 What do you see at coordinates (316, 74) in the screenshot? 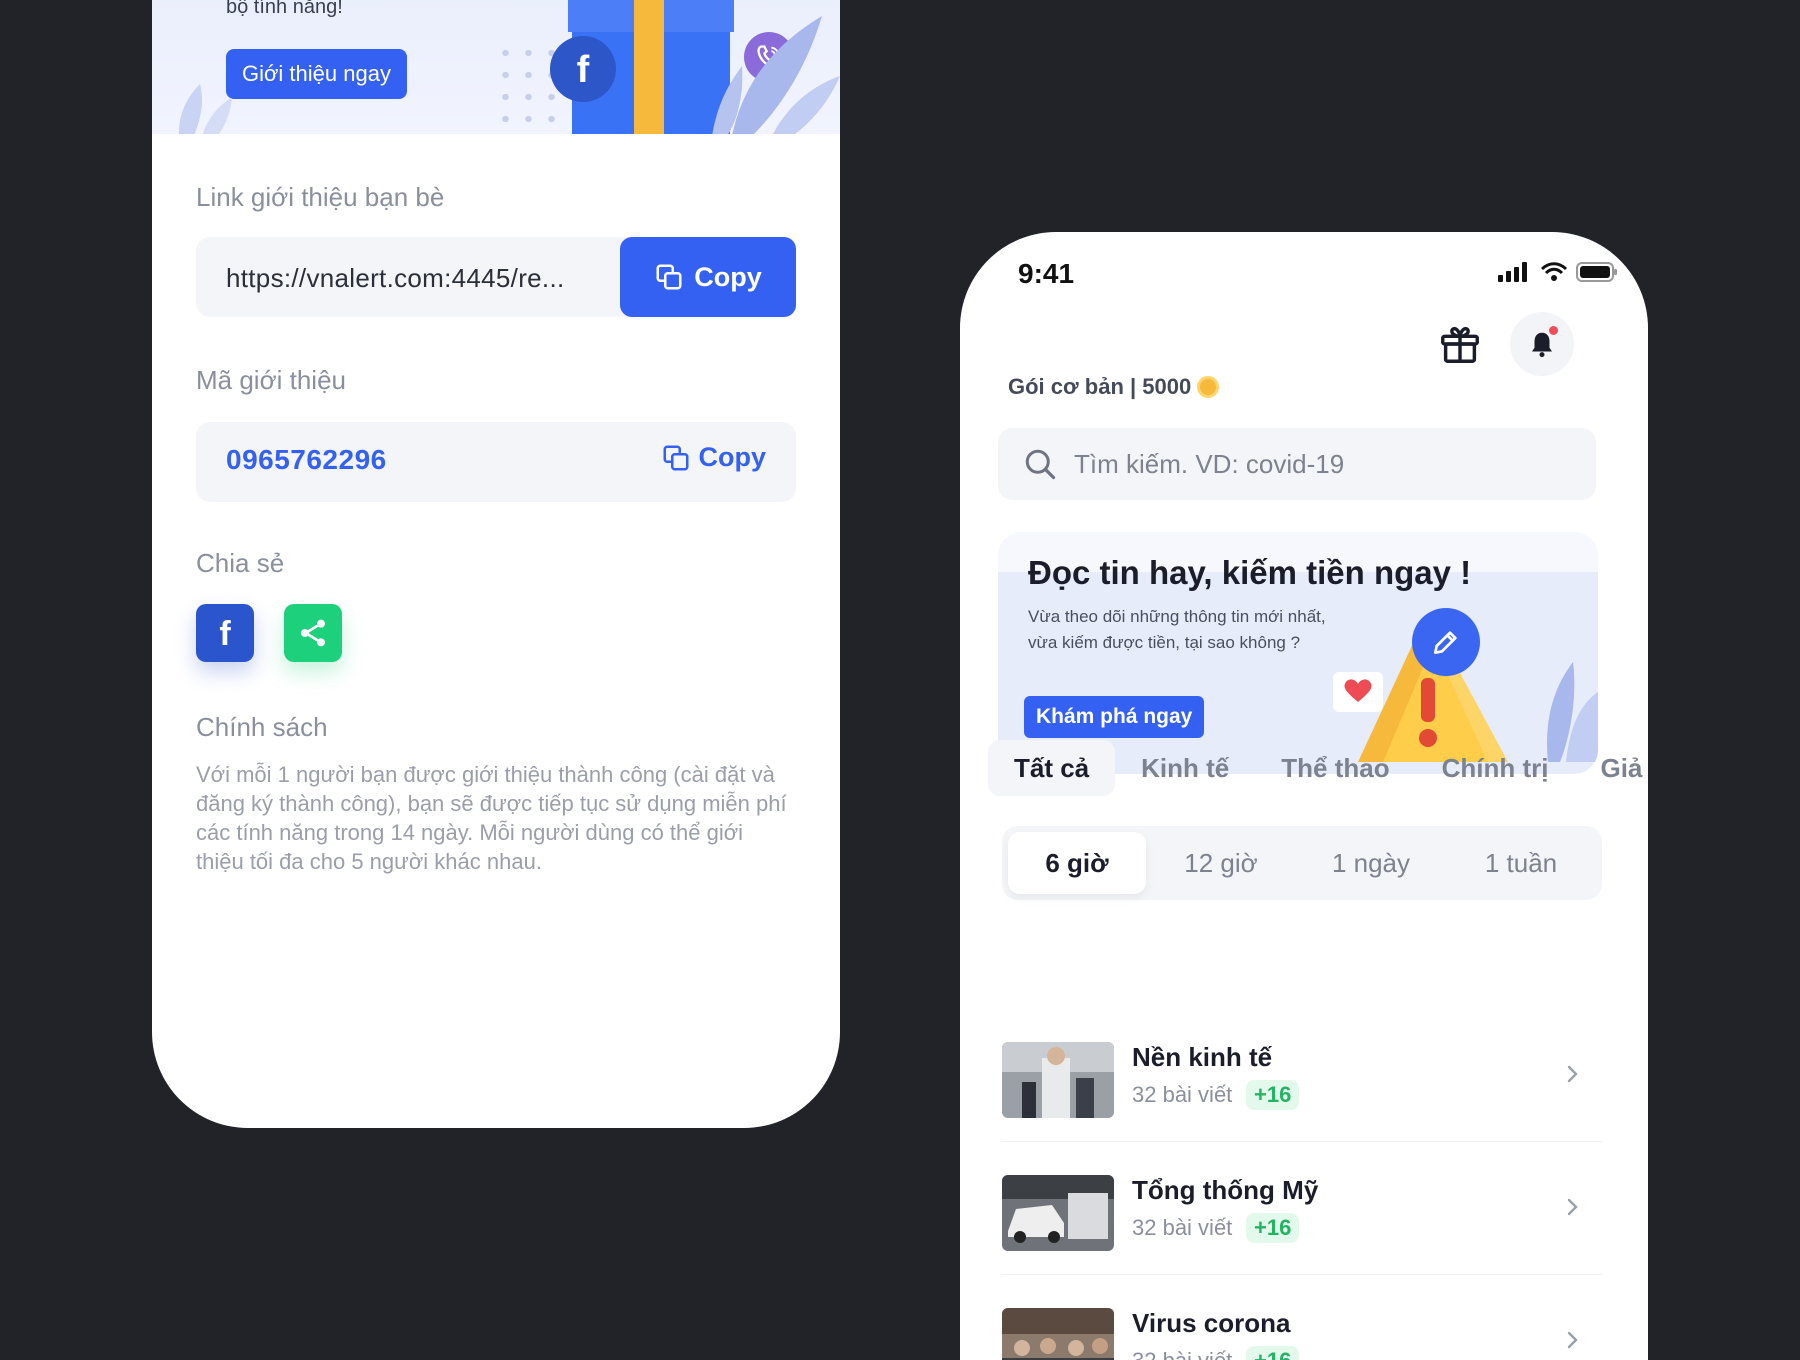
I see `introduce-now-button: Giới thiệu ngay` at bounding box center [316, 74].